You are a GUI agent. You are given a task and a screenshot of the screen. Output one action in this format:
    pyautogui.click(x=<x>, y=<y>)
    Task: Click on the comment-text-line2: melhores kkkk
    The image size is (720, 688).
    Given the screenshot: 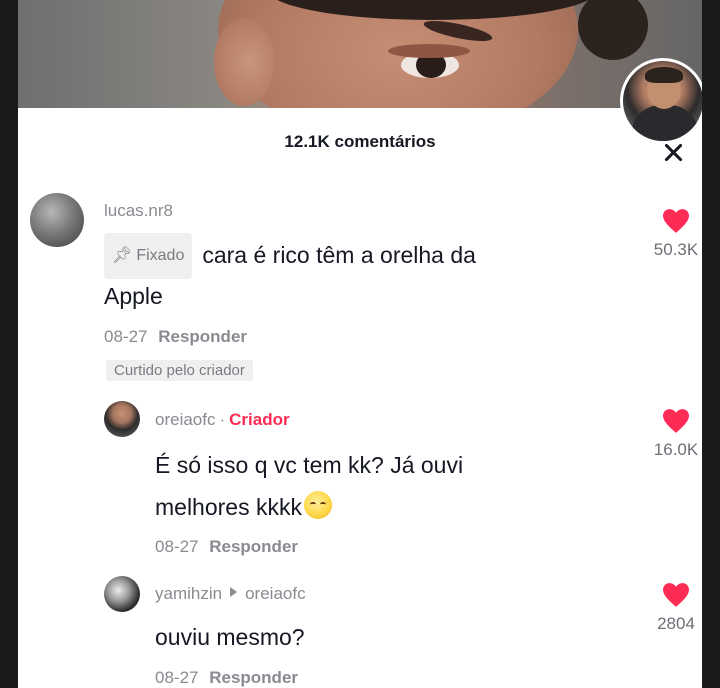 What is the action you would take?
    pyautogui.click(x=243, y=507)
    